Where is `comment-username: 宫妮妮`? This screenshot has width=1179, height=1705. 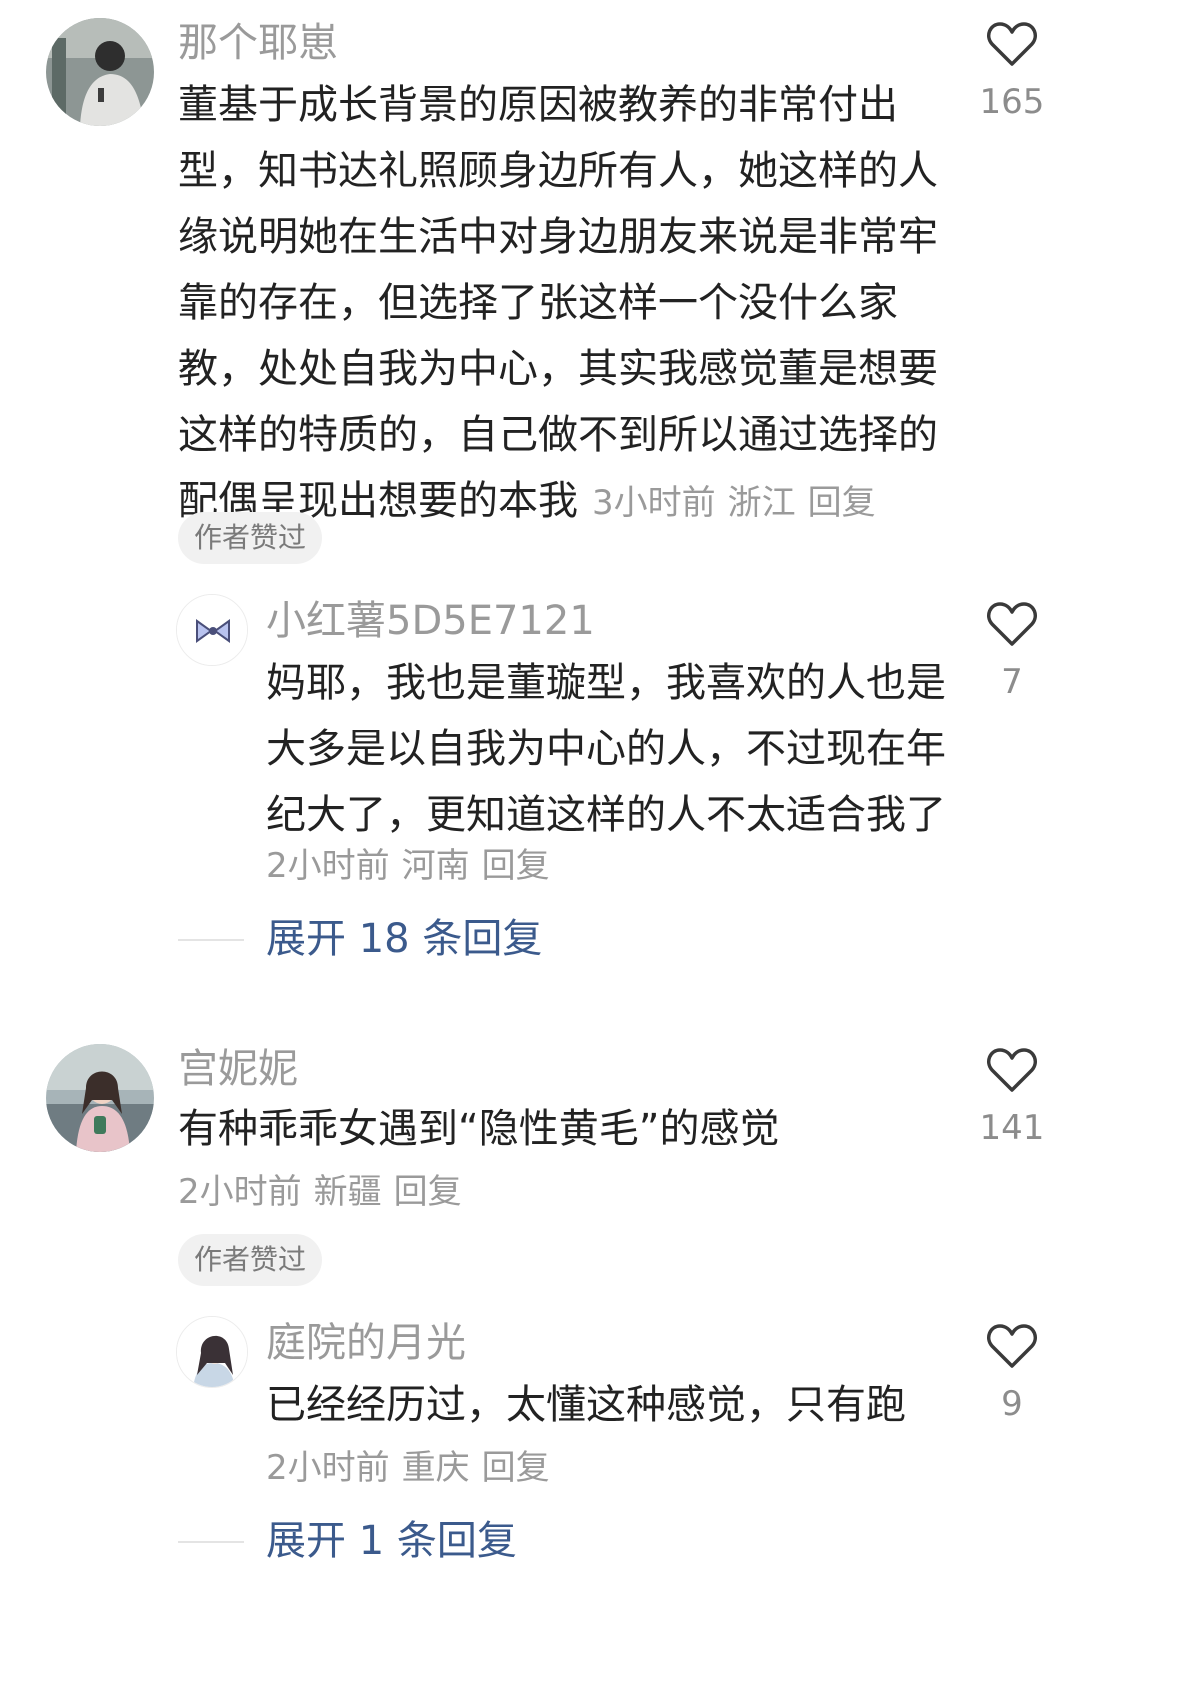 comment-username: 宫妮妮 is located at coordinates (238, 1069).